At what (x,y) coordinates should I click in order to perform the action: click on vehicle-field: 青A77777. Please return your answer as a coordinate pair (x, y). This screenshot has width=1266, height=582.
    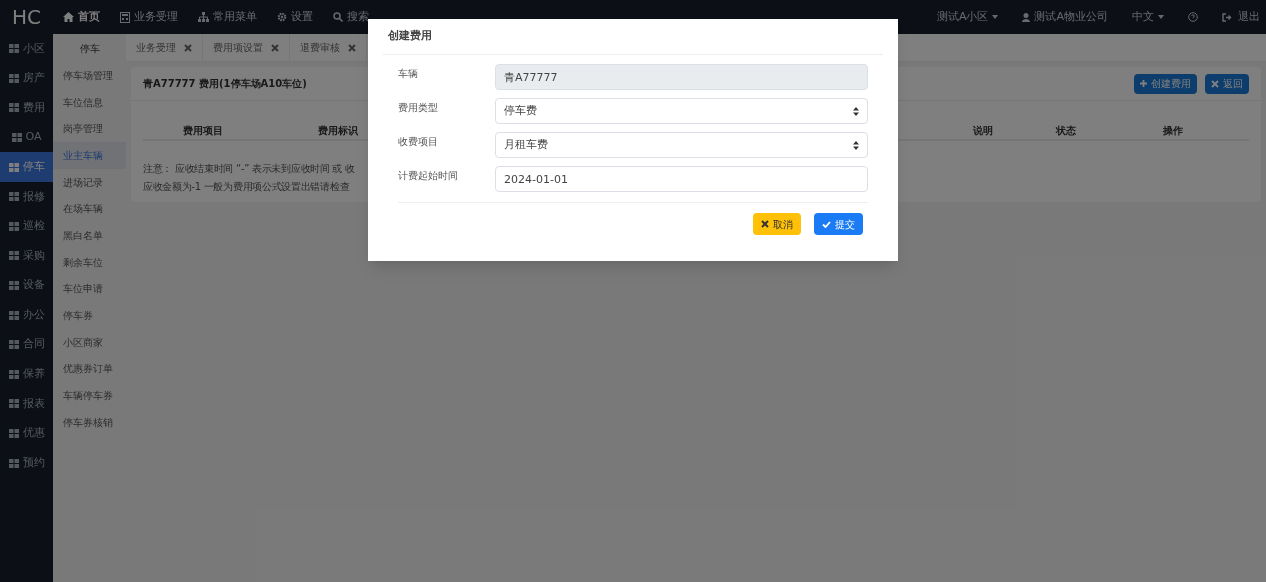
    Looking at the image, I should click on (681, 77).